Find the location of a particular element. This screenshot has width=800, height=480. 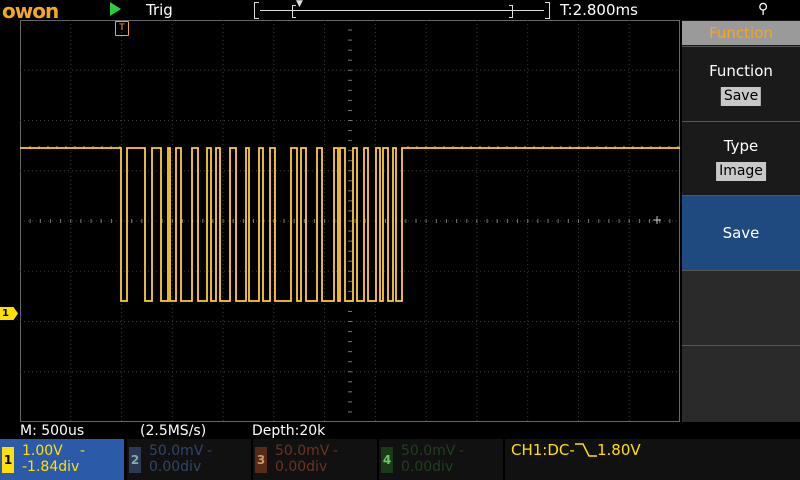

bar-left-bracket is located at coordinates (256, 10).